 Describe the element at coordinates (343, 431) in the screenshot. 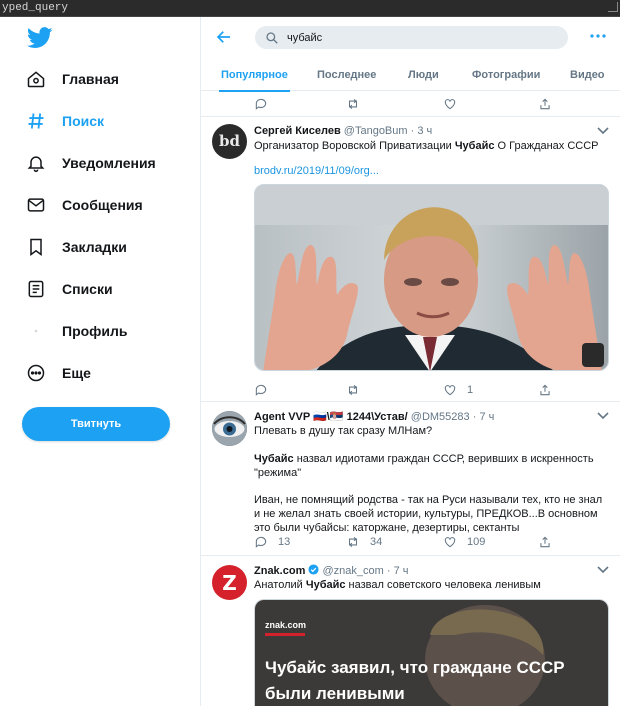

I see `tweet-text-line: Плевать в душу так сразу МЛНам?` at that location.